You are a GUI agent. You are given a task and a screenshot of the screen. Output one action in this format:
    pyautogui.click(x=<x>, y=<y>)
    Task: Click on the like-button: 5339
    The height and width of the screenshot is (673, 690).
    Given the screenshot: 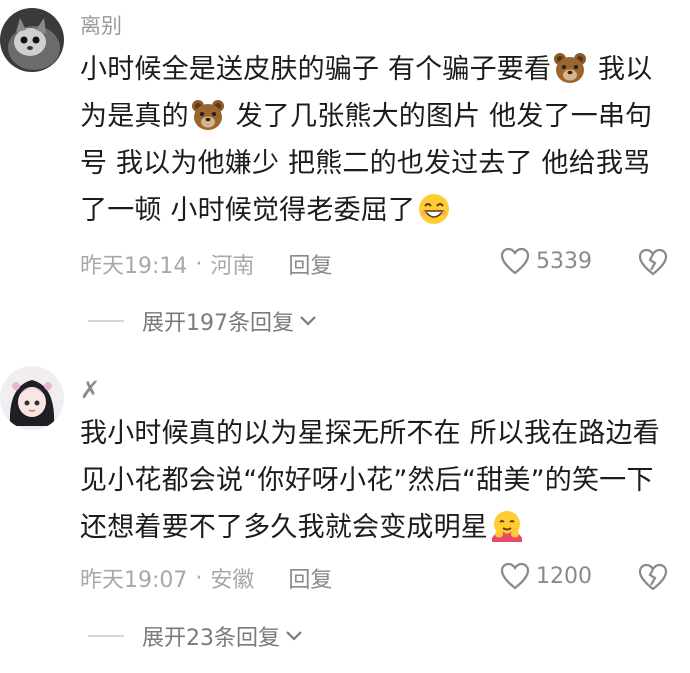 What is the action you would take?
    pyautogui.click(x=546, y=261)
    